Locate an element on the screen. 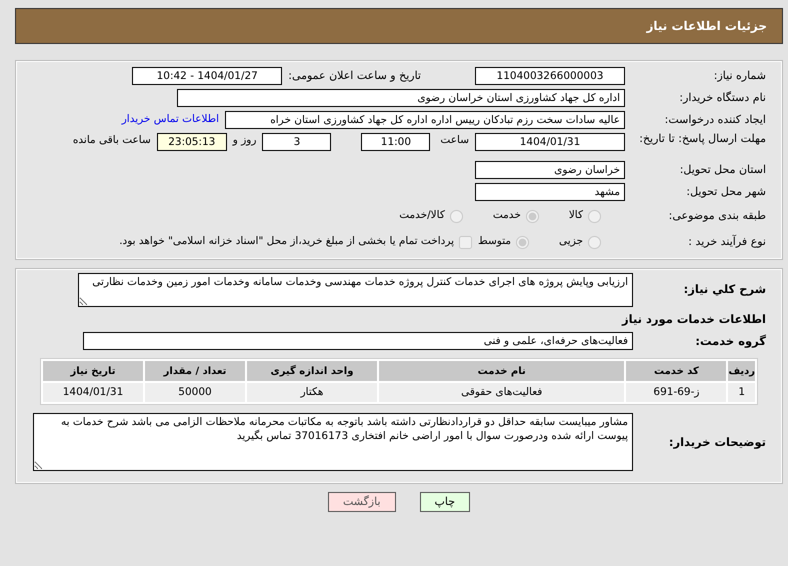 The height and width of the screenshot is (566, 788). service-group-field: فعالیت‌های حرفه‌ای، علمی و فنی is located at coordinates (358, 341).